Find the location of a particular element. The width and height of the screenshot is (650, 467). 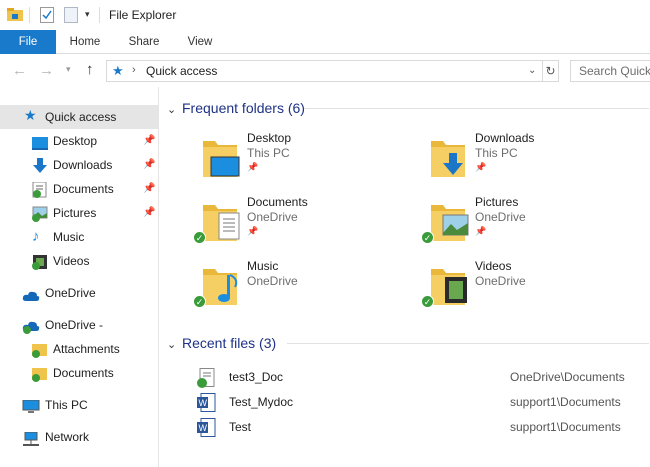

video-film-icon is located at coordinates (40, 262).